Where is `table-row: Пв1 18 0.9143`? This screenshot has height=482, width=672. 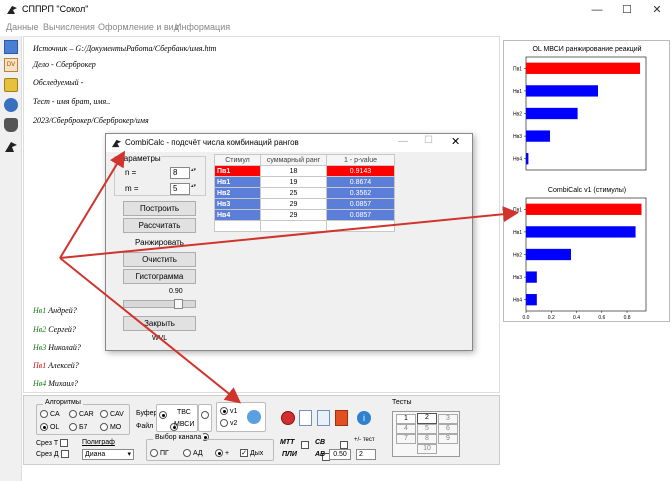 table-row: Пв1 18 0.9143 is located at coordinates (304, 171).